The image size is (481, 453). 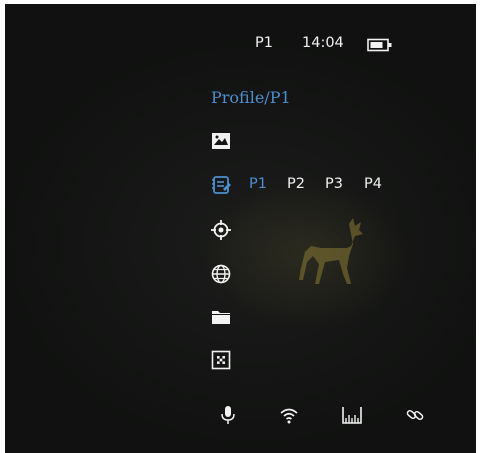 I want to click on clock: 14:04, so click(x=323, y=43).